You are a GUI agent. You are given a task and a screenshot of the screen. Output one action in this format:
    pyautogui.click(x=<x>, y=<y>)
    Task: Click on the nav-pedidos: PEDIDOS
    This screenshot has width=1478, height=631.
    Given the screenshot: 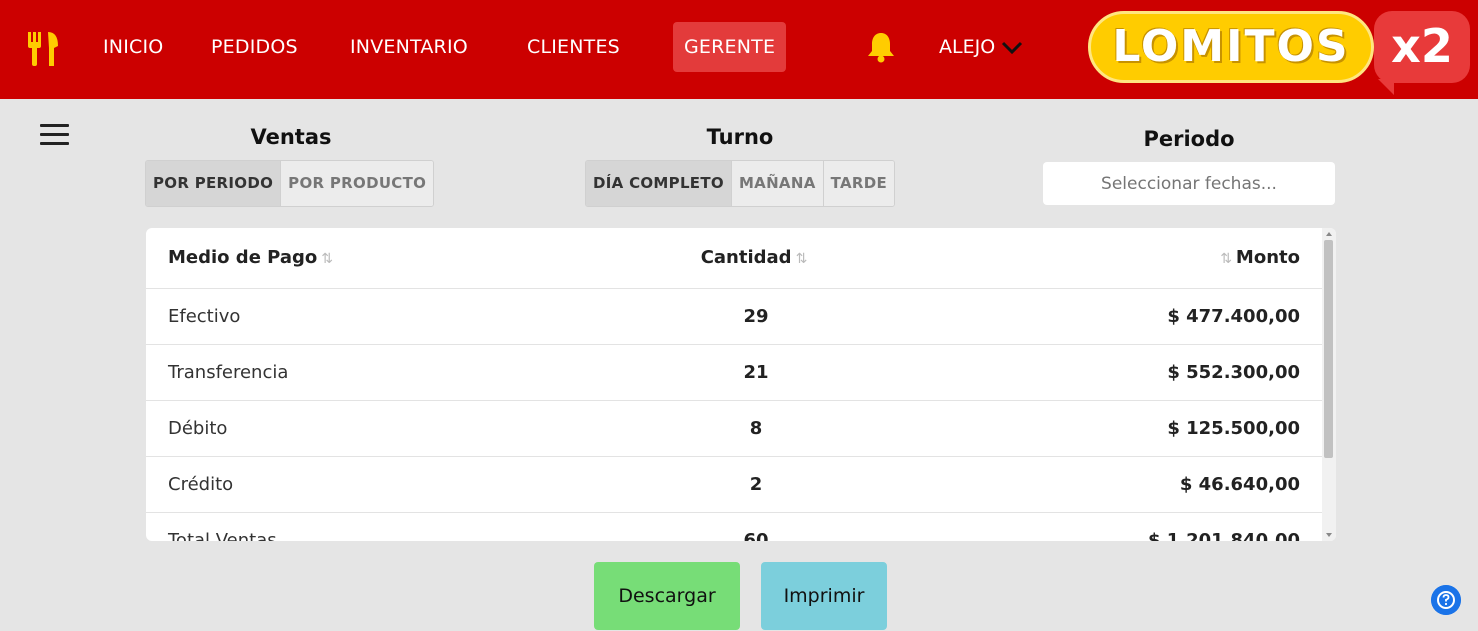 What is the action you would take?
    pyautogui.click(x=254, y=47)
    